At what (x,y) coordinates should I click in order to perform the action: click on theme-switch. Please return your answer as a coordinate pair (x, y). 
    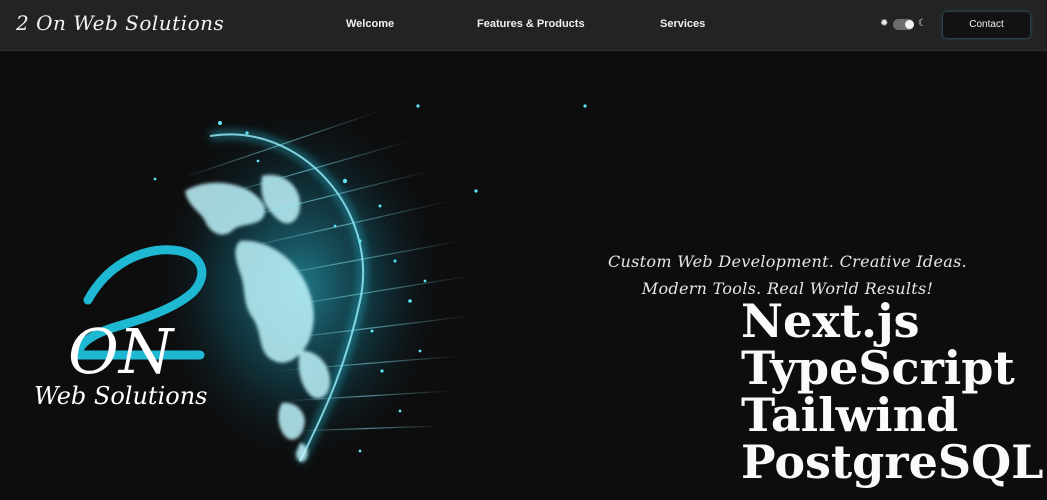
    Looking at the image, I should click on (903, 24).